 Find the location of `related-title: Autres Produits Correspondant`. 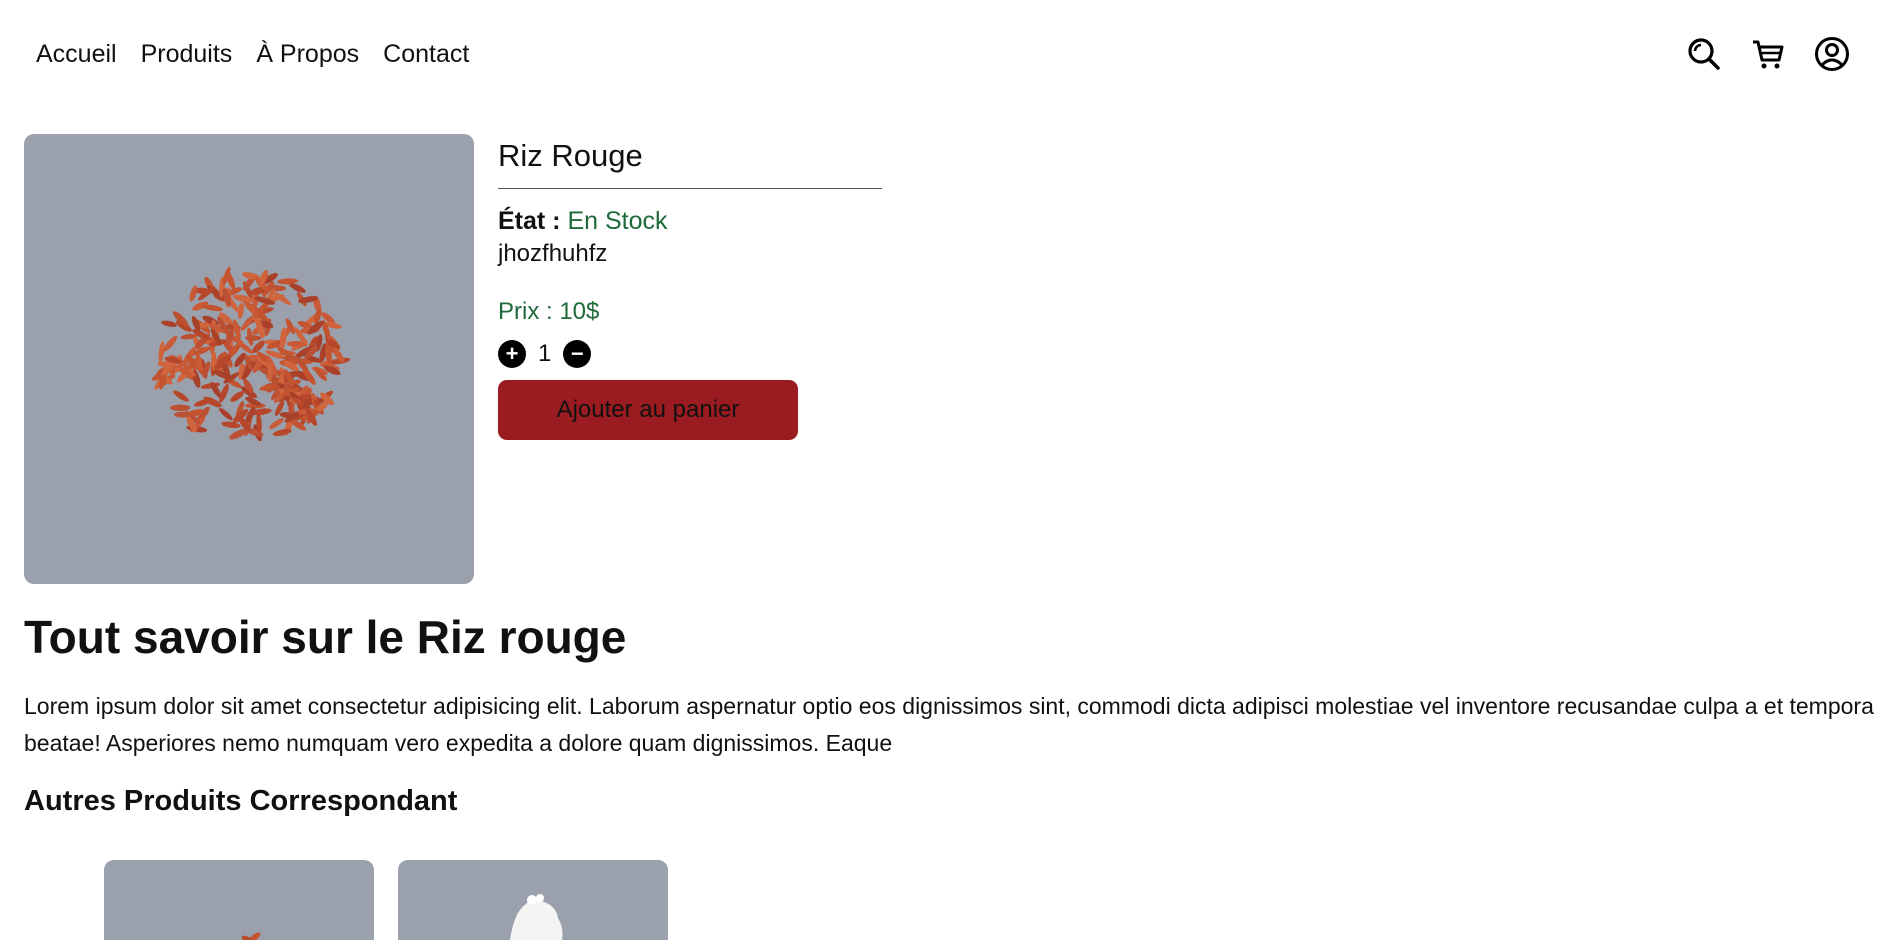

related-title: Autres Produits Correspondant is located at coordinates (241, 801).